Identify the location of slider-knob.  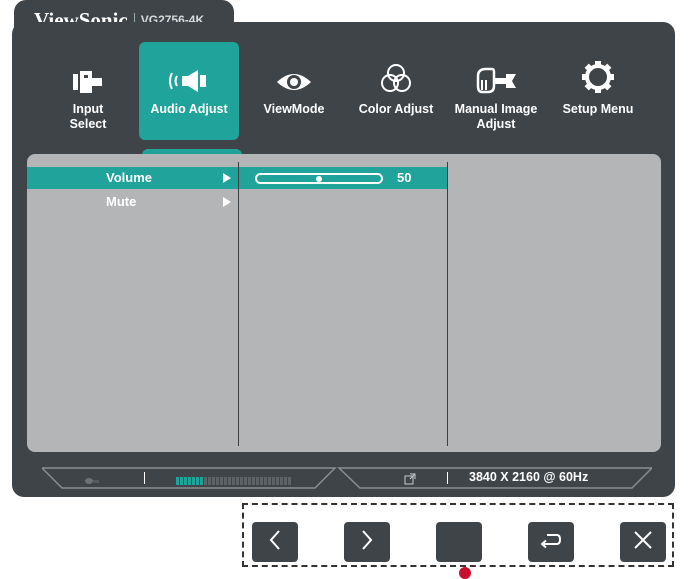
(319, 179).